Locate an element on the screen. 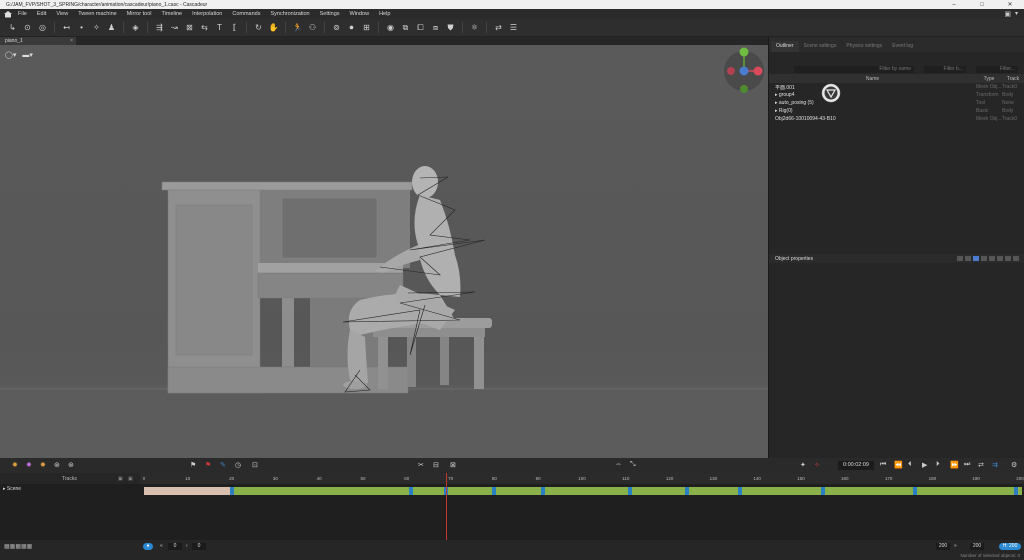  visibility-icon: ▣ is located at coordinates (130, 479).